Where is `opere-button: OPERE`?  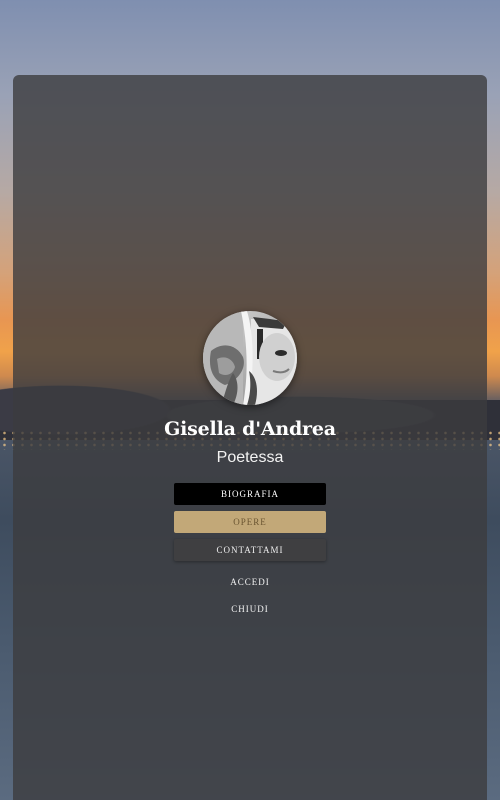 opere-button: OPERE is located at coordinates (250, 522).